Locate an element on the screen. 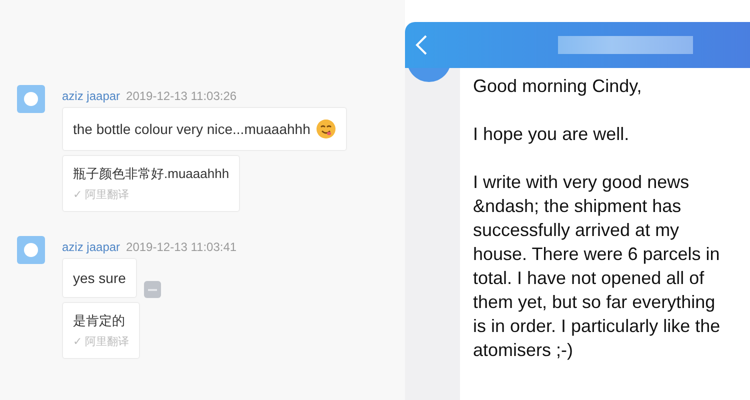 The image size is (750, 400). message-paragraph: Good morning Cindy, is located at coordinates (558, 86).